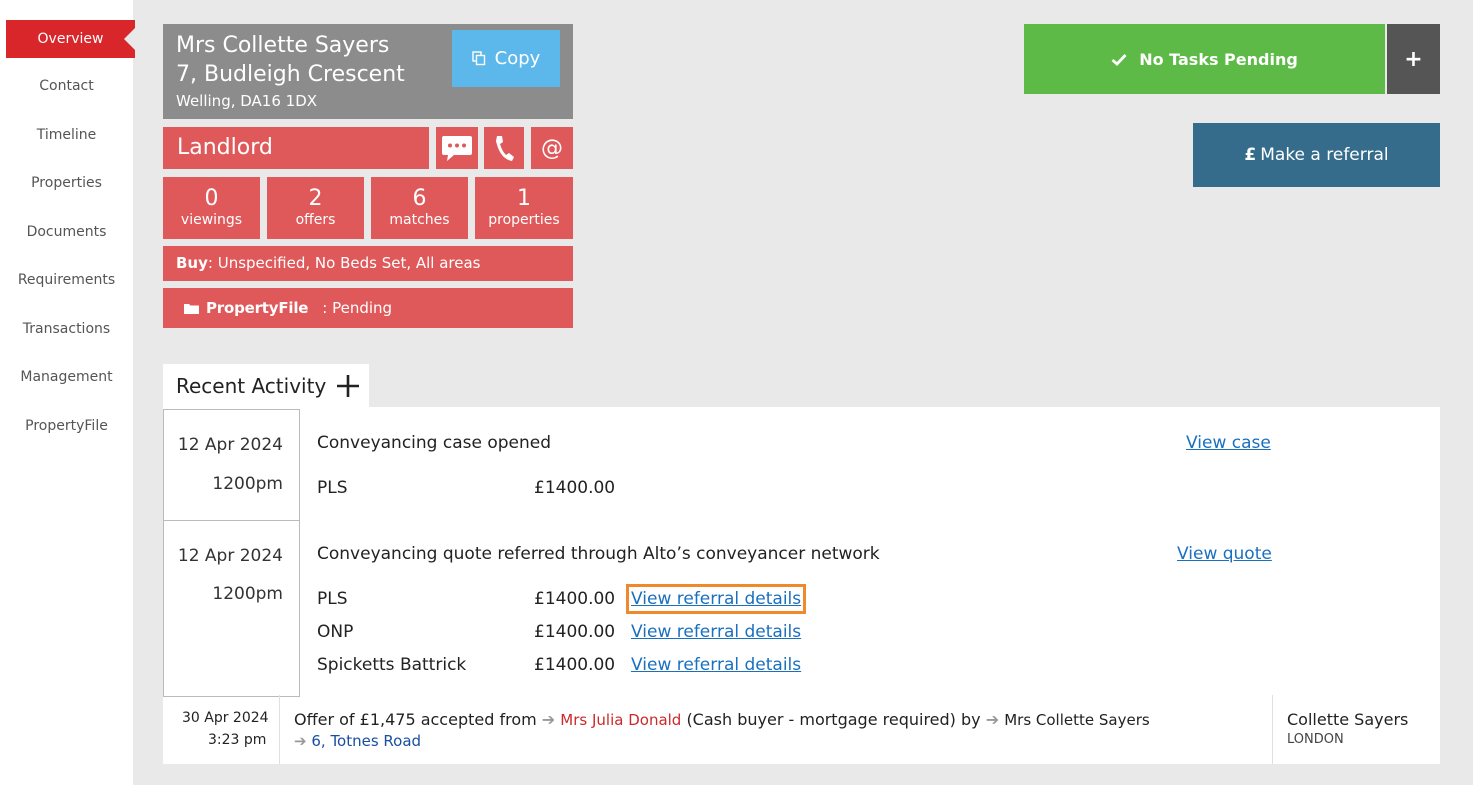 This screenshot has height=785, width=1473. I want to click on seller-link: Mrs Collette Sayers, so click(1076, 720).